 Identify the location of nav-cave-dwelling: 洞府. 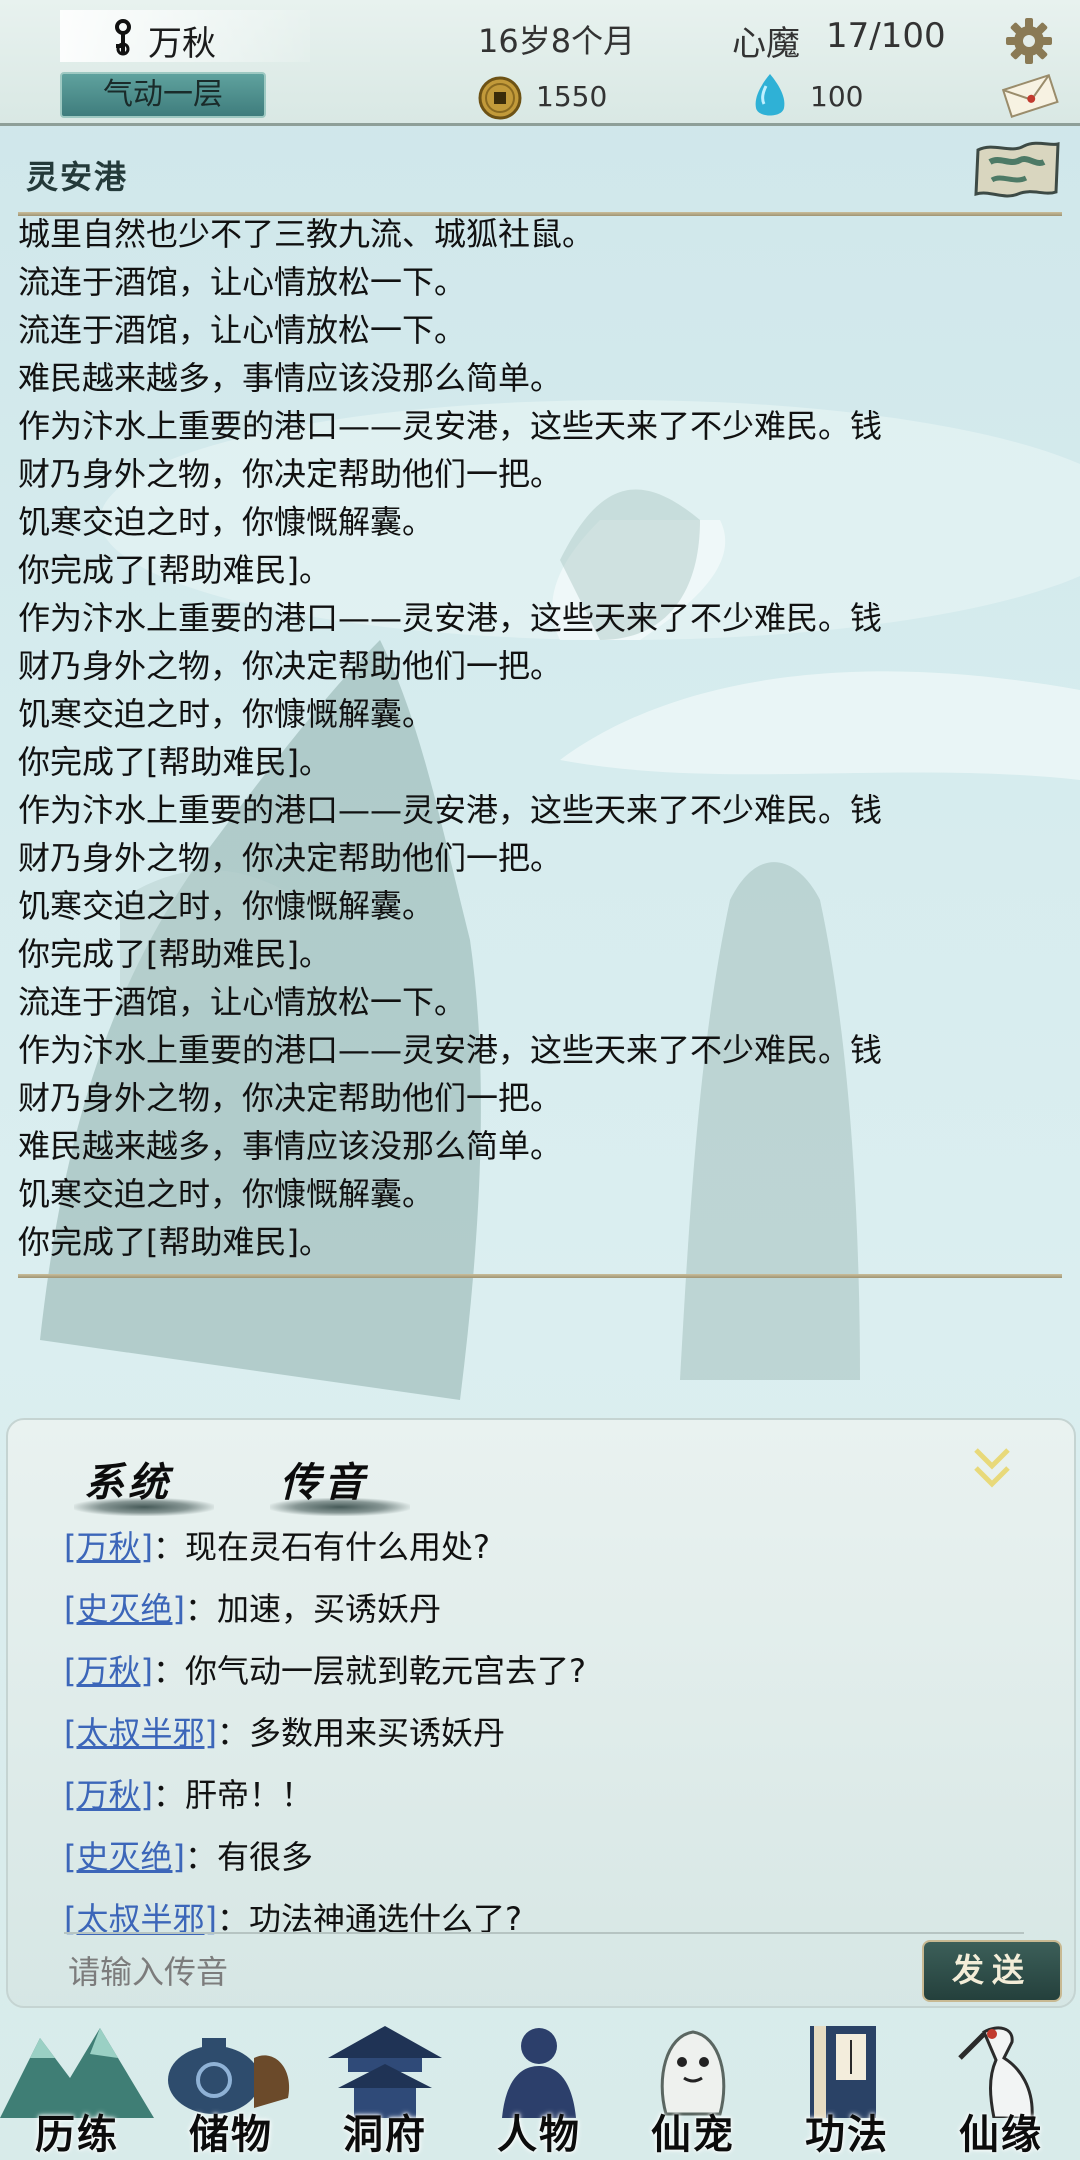
(385, 2089).